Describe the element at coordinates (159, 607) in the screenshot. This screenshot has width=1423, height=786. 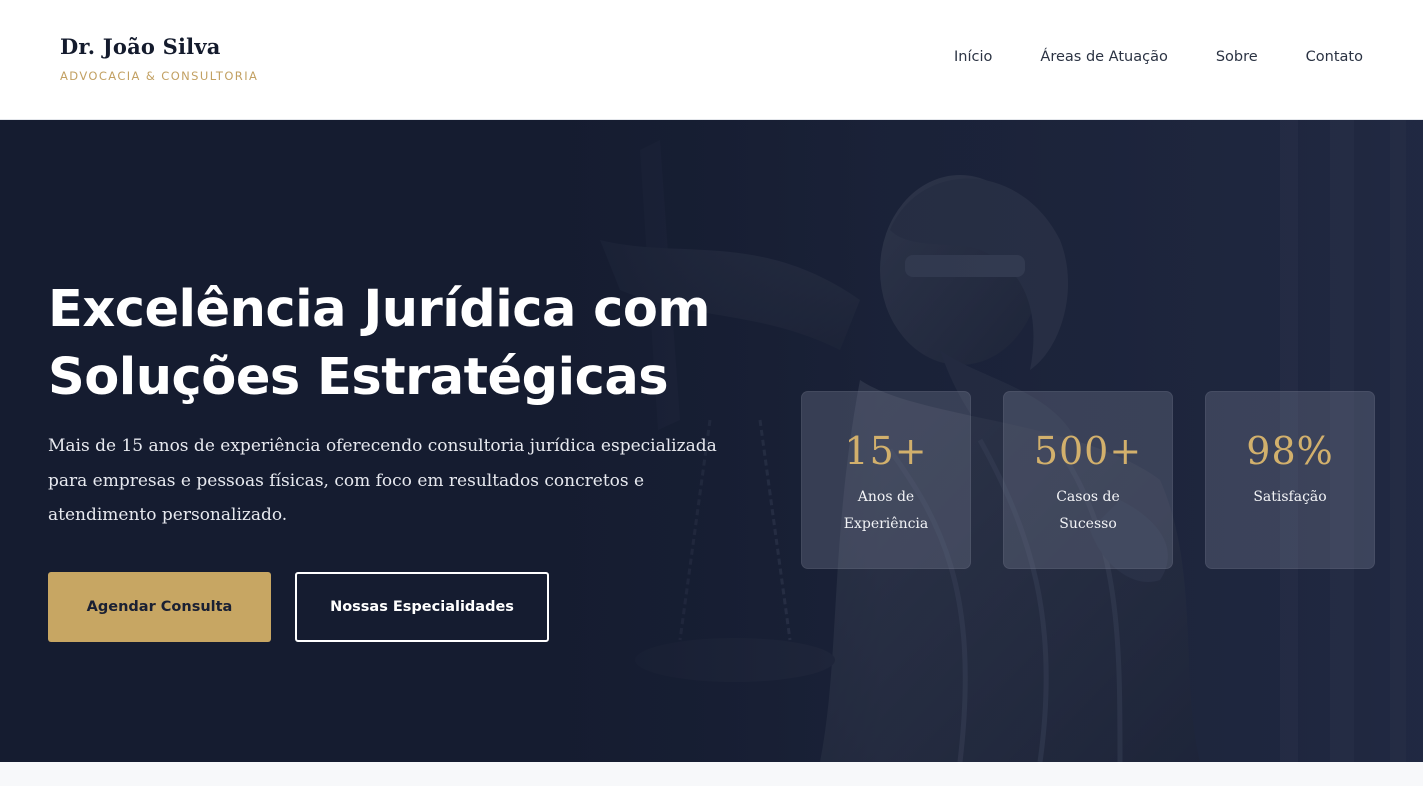
I see `schedule-consultation-button: Agendar Consulta` at that location.